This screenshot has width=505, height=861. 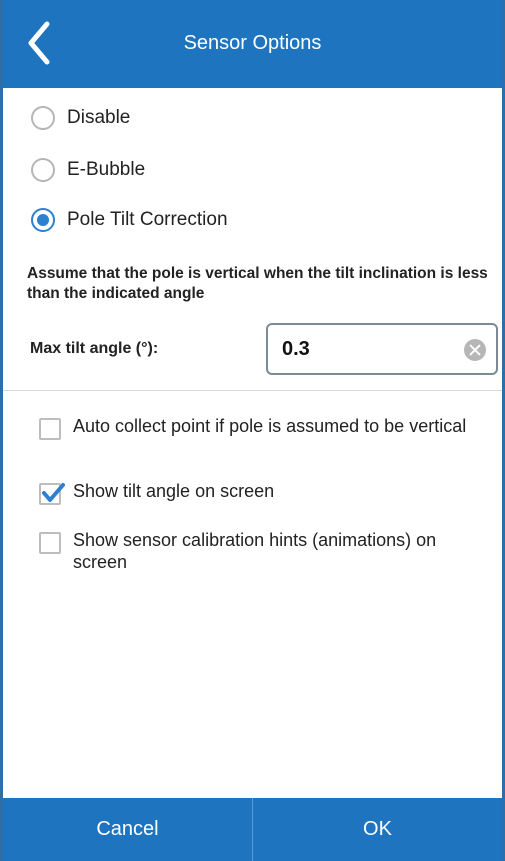 I want to click on max-tilt-field, so click(x=382, y=349).